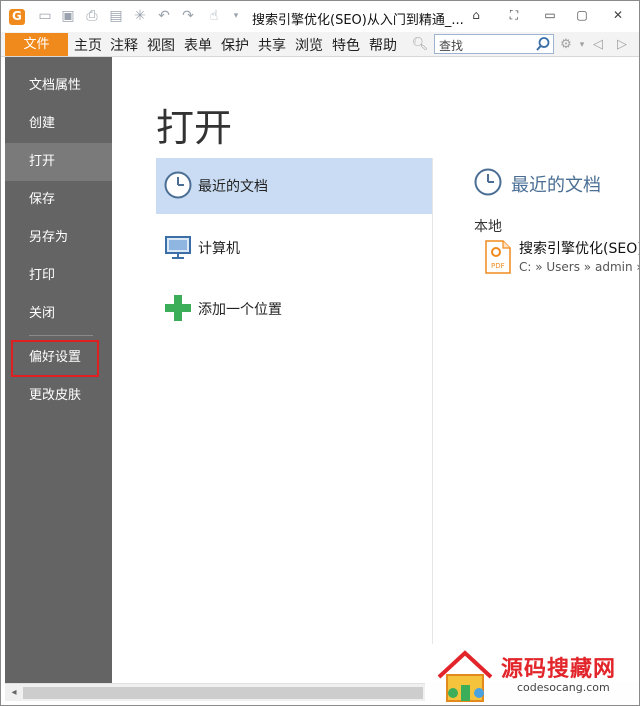  I want to click on plus-icon, so click(178, 308).